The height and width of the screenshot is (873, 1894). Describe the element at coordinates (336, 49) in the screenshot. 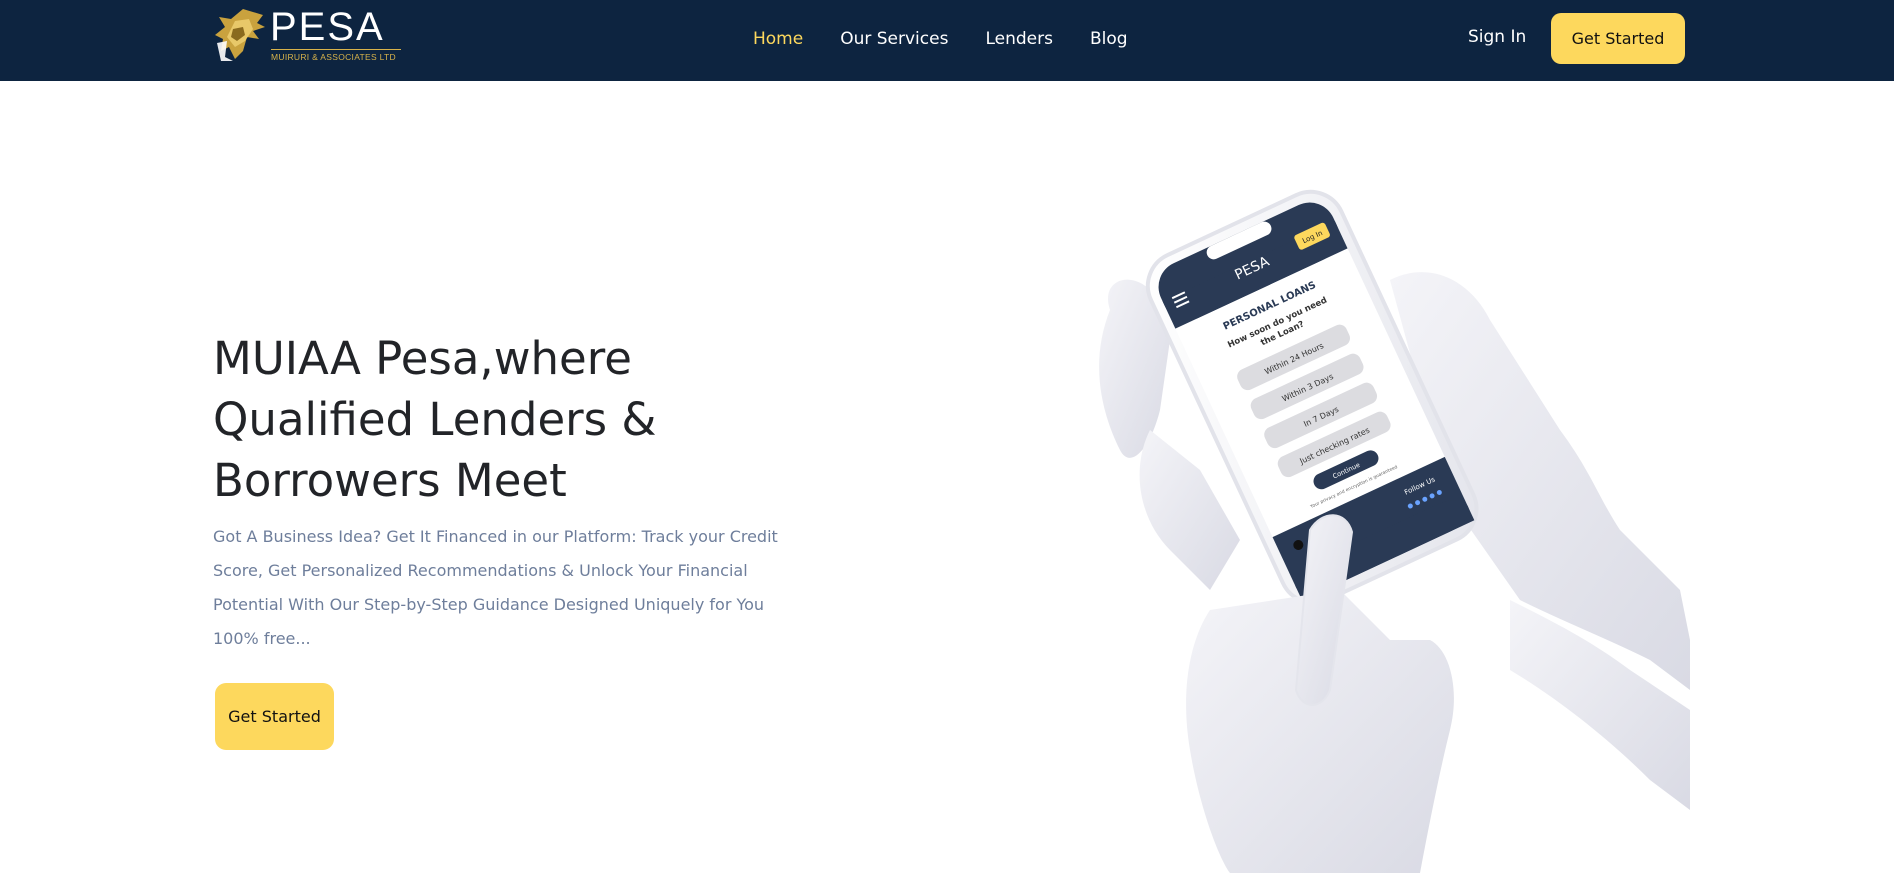

I see `brand-divider` at that location.